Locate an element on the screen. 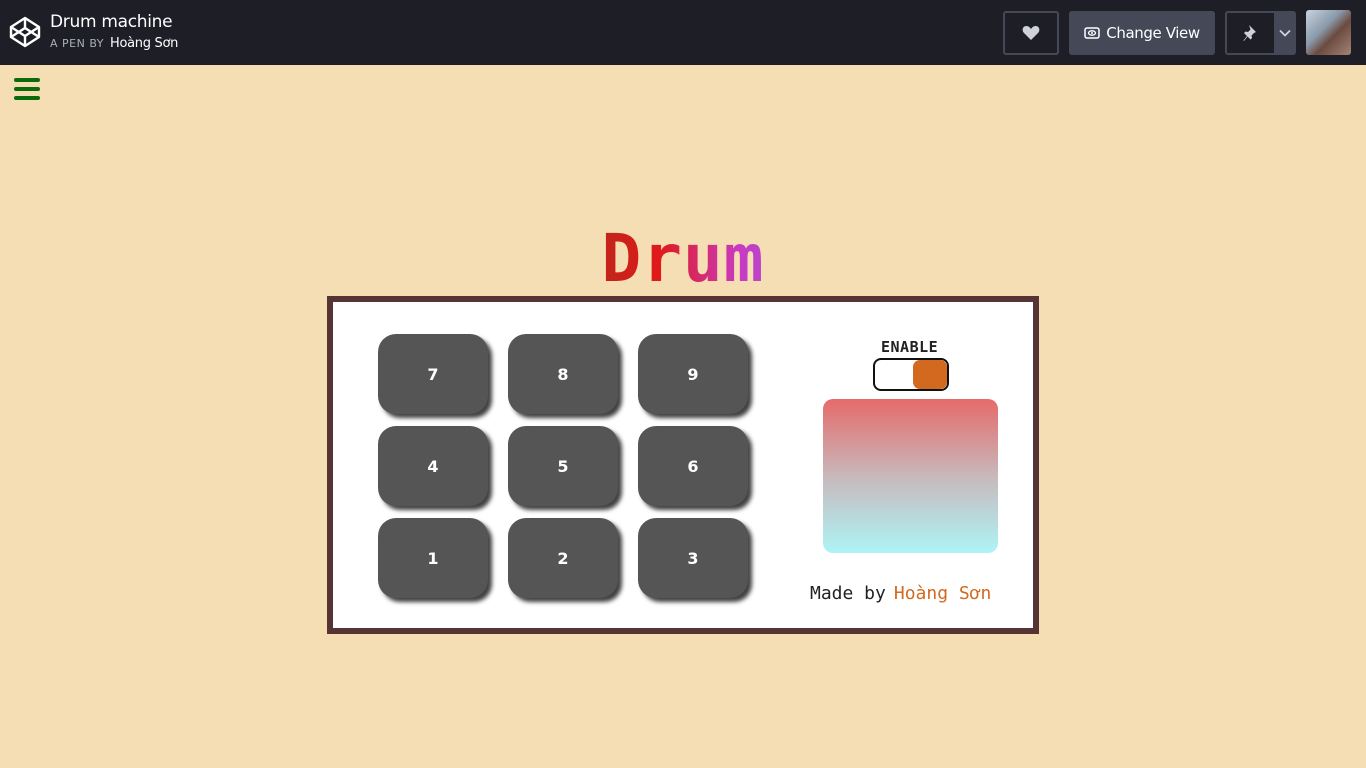 The width and height of the screenshot is (1366, 768). drum-pad-grid: 7 8 9 4 5 6 1 2 3 is located at coordinates (573, 469).